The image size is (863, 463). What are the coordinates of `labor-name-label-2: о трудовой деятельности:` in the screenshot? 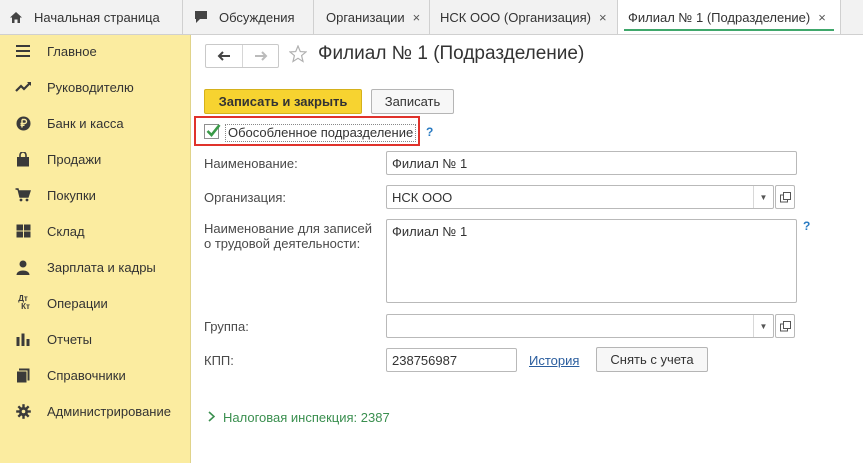 It's located at (282, 243).